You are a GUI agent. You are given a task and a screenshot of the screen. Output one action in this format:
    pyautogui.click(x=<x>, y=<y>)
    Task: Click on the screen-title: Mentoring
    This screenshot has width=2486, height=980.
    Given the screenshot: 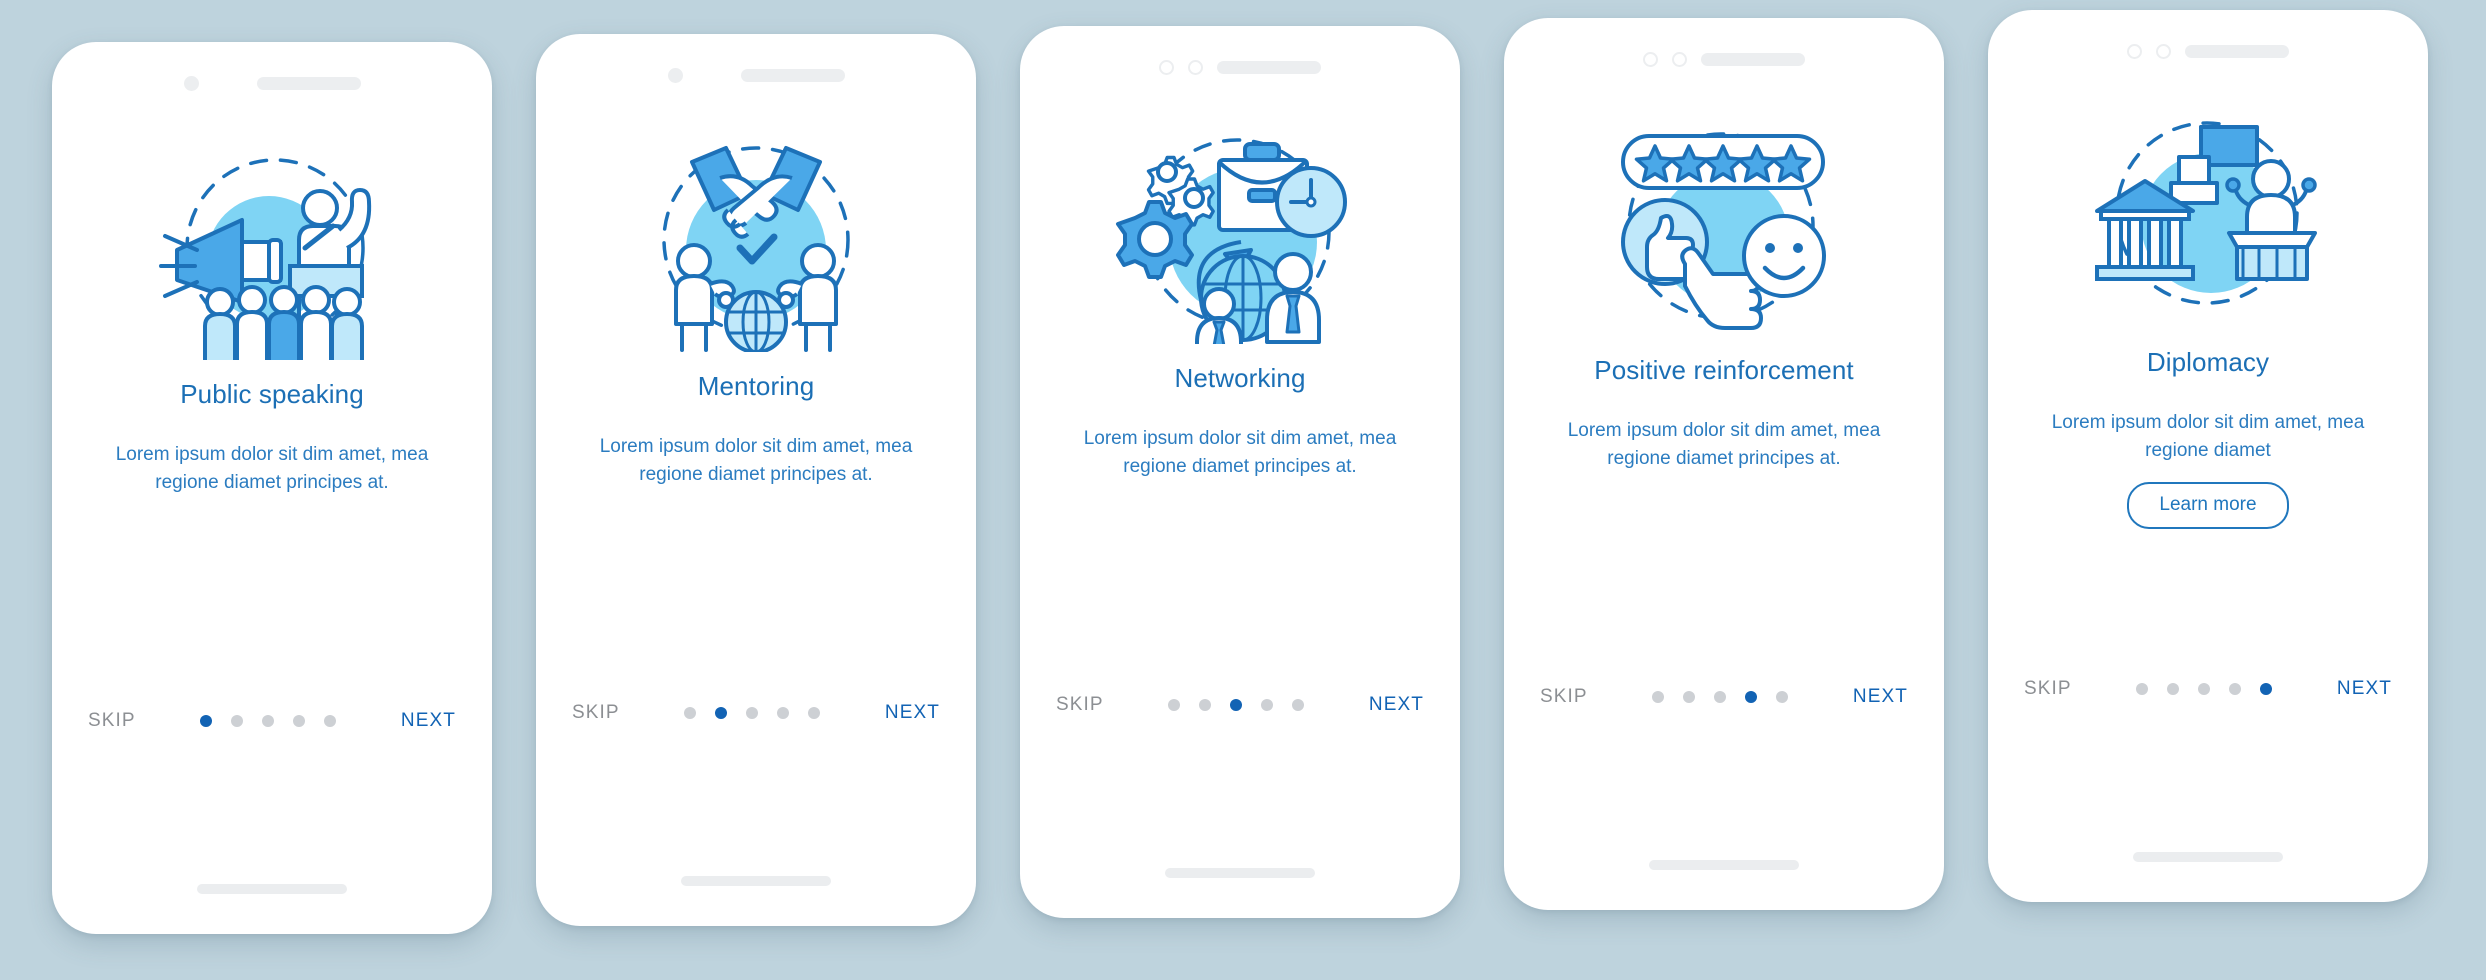 What is the action you would take?
    pyautogui.click(x=756, y=386)
    